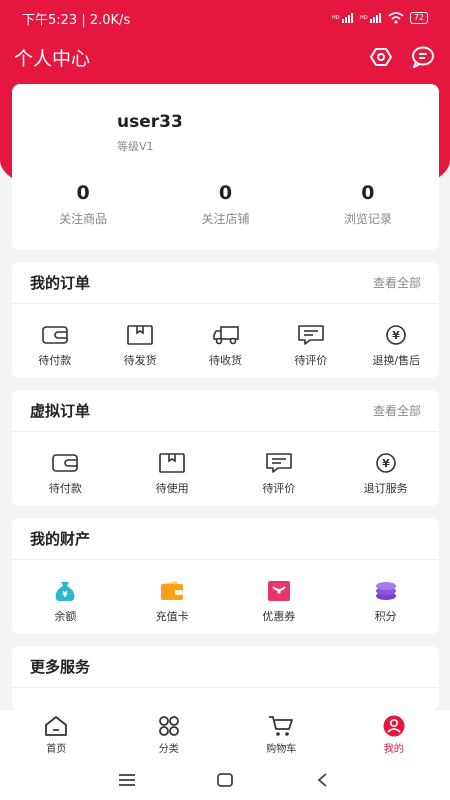 The image size is (450, 800). I want to click on order-pending-review: 待评价, so click(310, 346).